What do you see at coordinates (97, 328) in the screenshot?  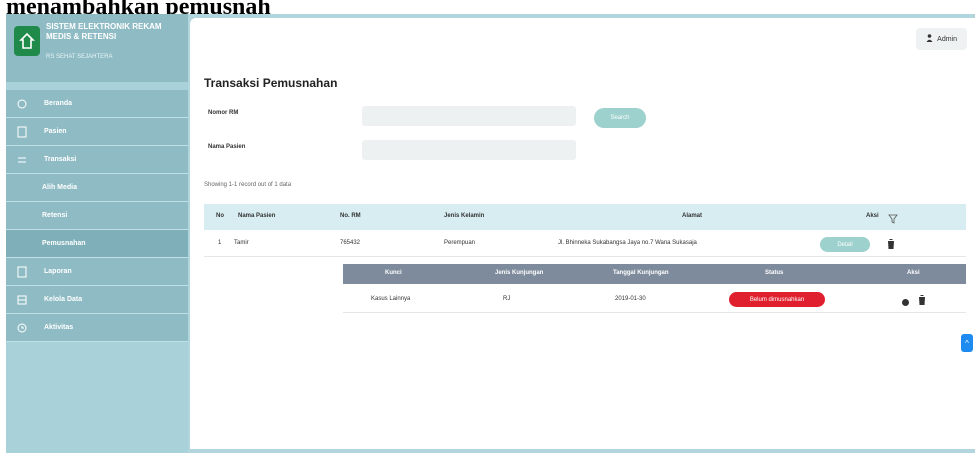 I see `sidebar-item-aktivitas: Aktivitas` at bounding box center [97, 328].